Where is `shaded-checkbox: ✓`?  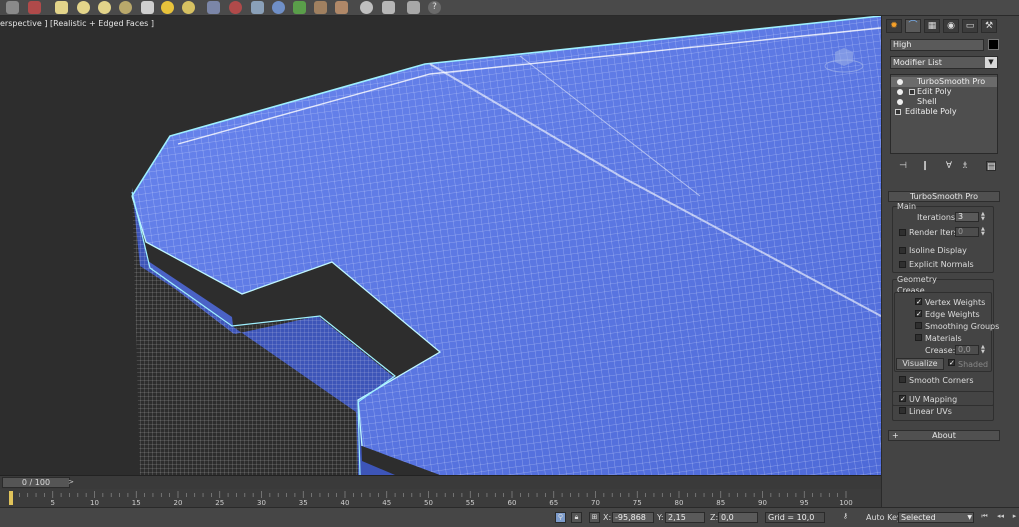
shaded-checkbox: ✓ is located at coordinates (951, 363).